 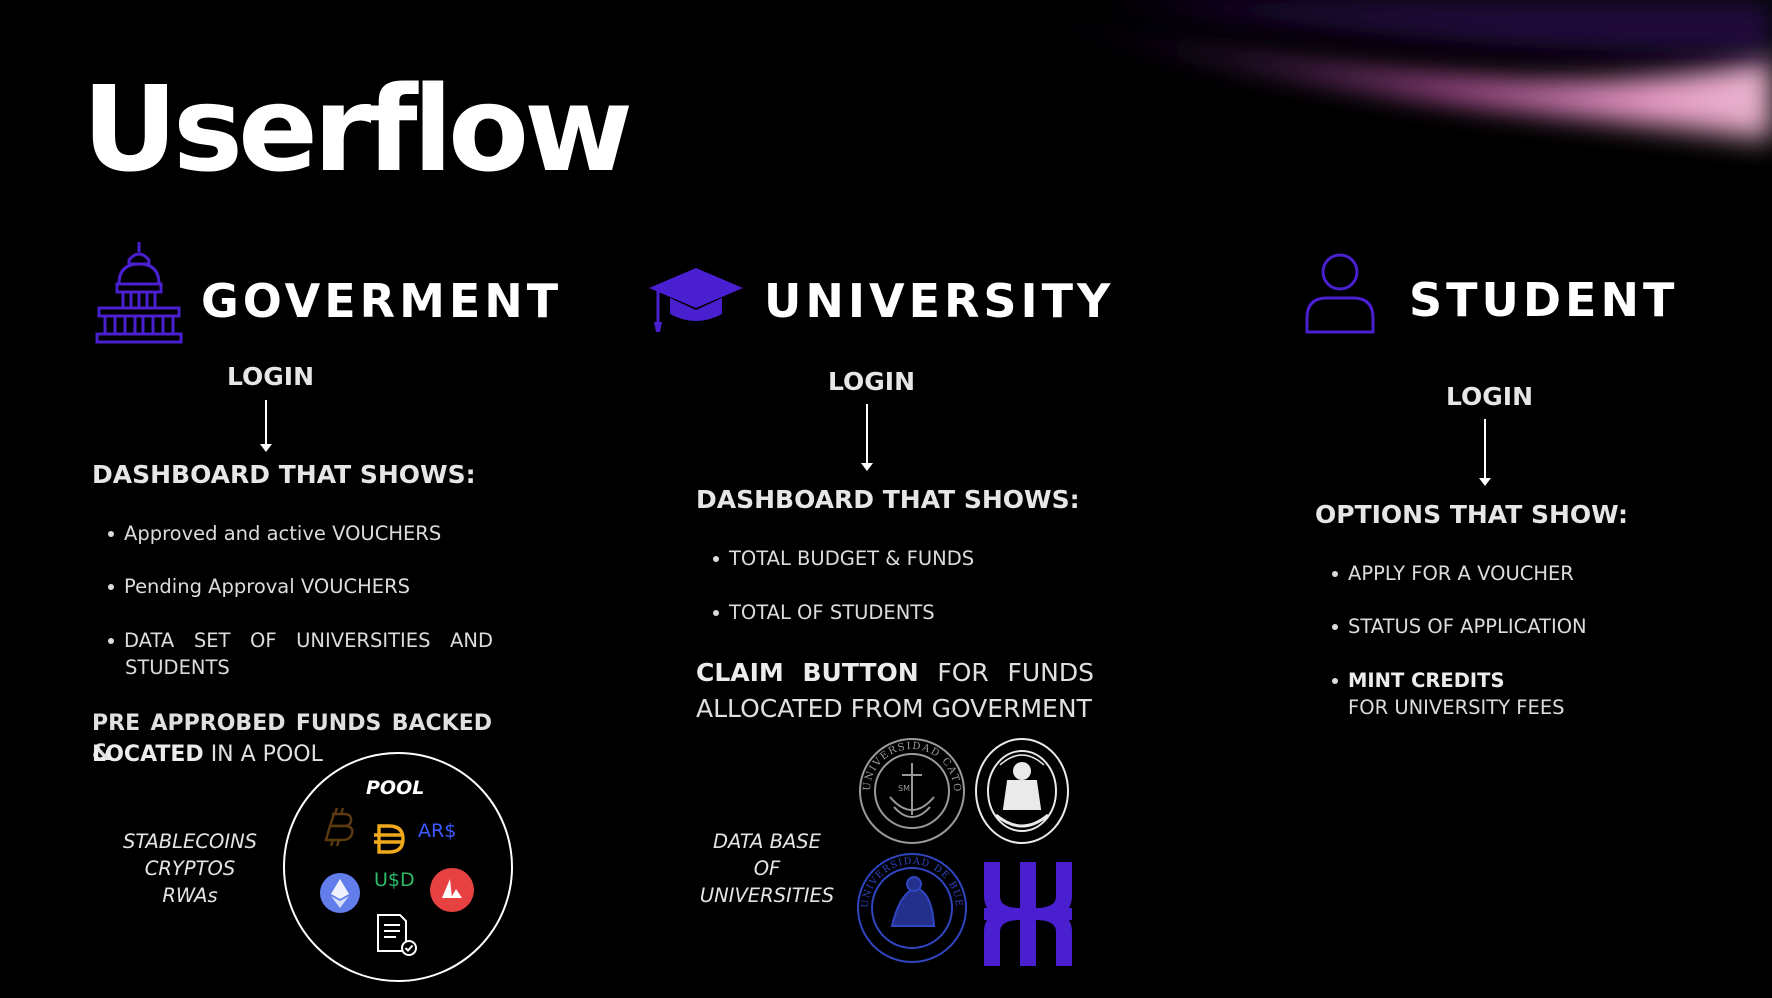 I want to click on asset-types-list: STABLECOINS CRYPTOS RWAs, so click(x=190, y=868).